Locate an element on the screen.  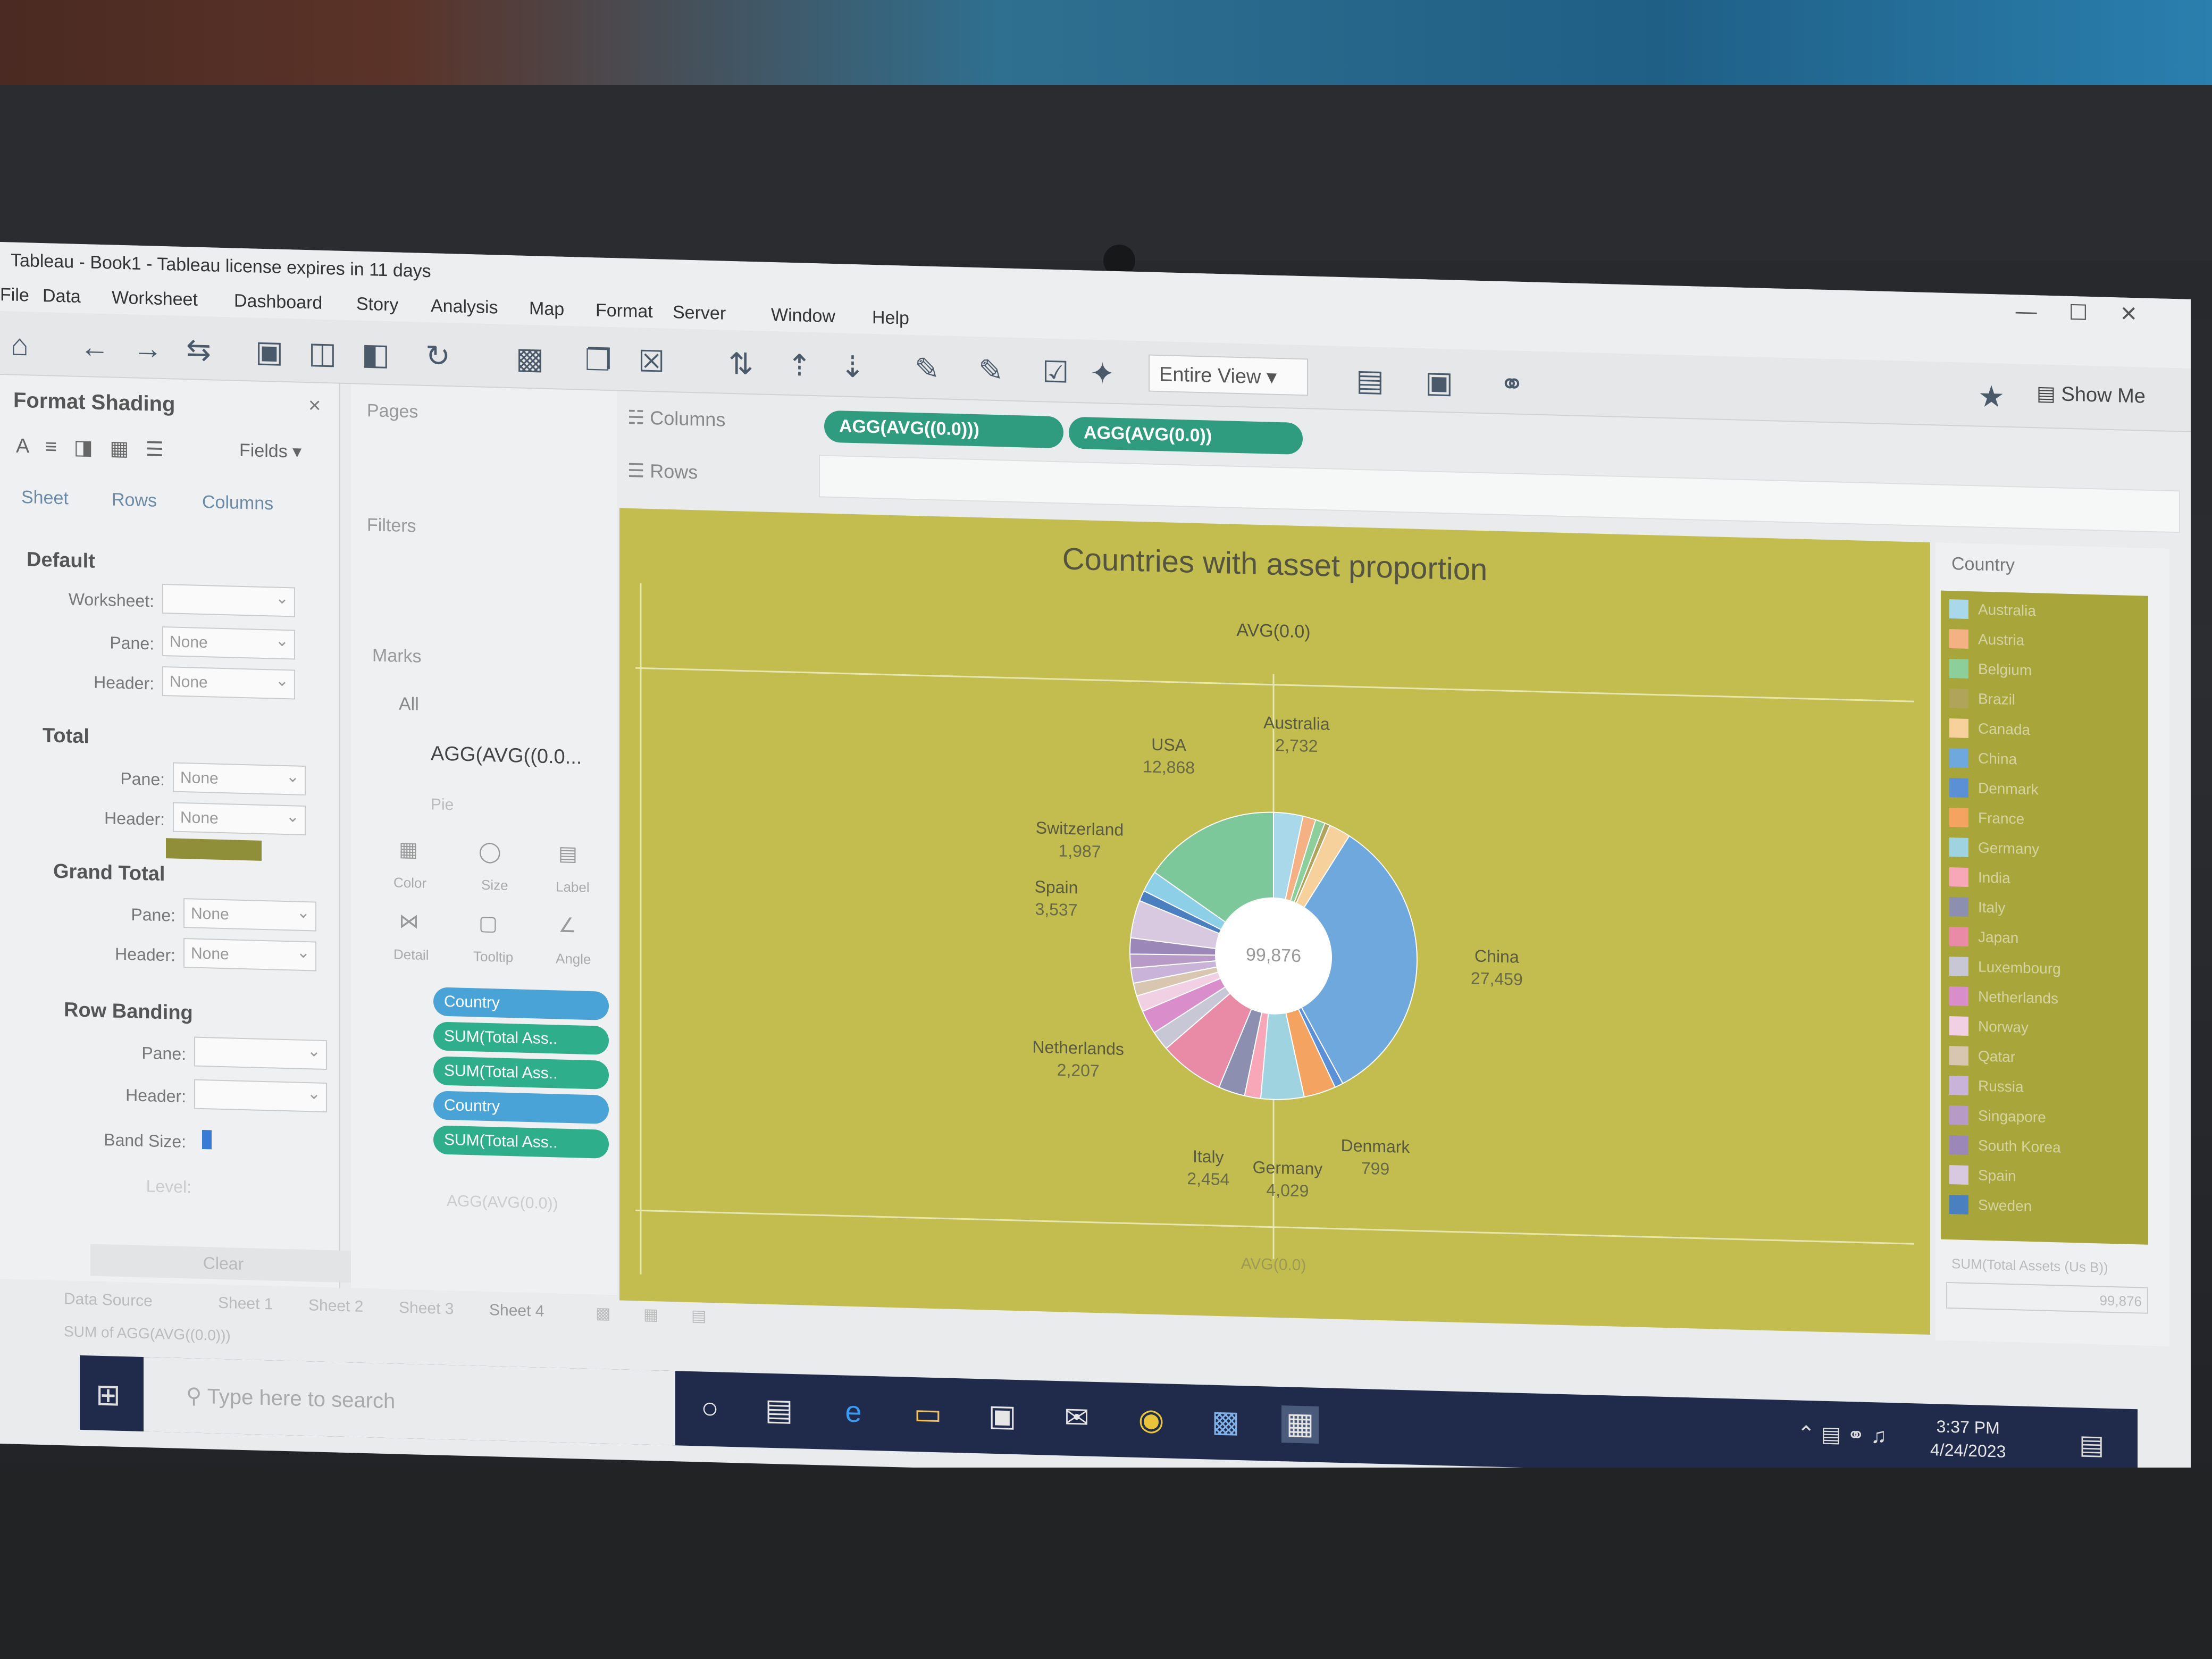
menu-item-help: Help is located at coordinates (890, 318).